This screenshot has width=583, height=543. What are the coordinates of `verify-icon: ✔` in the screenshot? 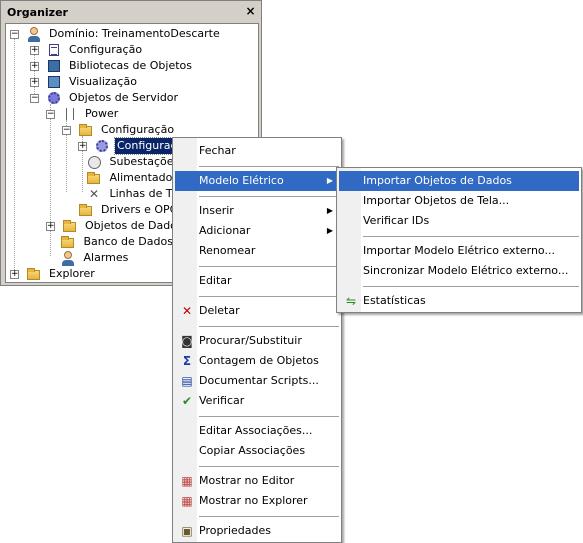 It's located at (187, 401).